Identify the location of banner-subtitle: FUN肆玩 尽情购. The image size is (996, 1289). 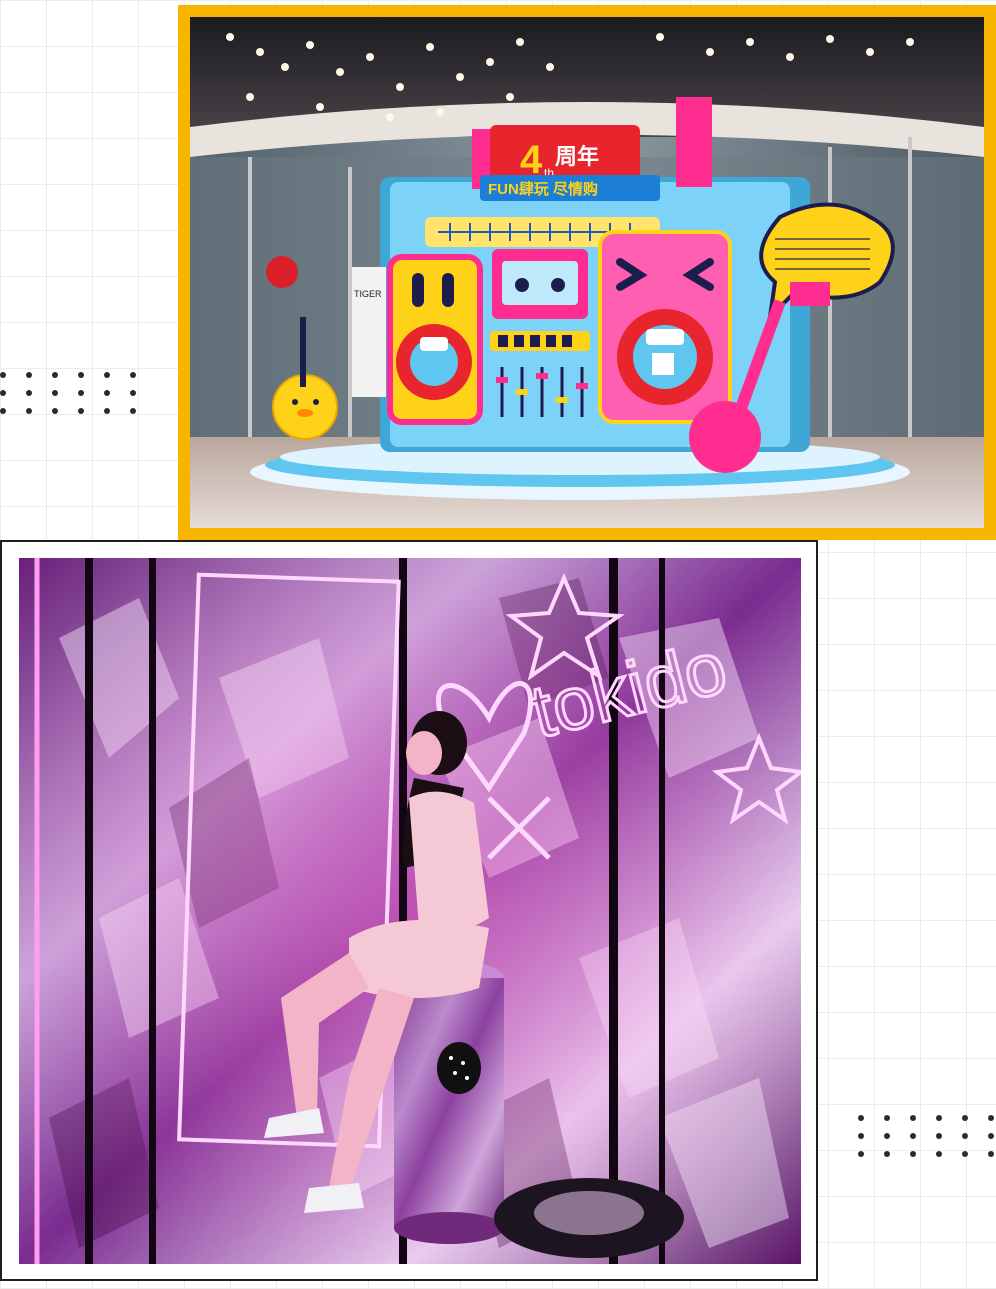
(543, 189).